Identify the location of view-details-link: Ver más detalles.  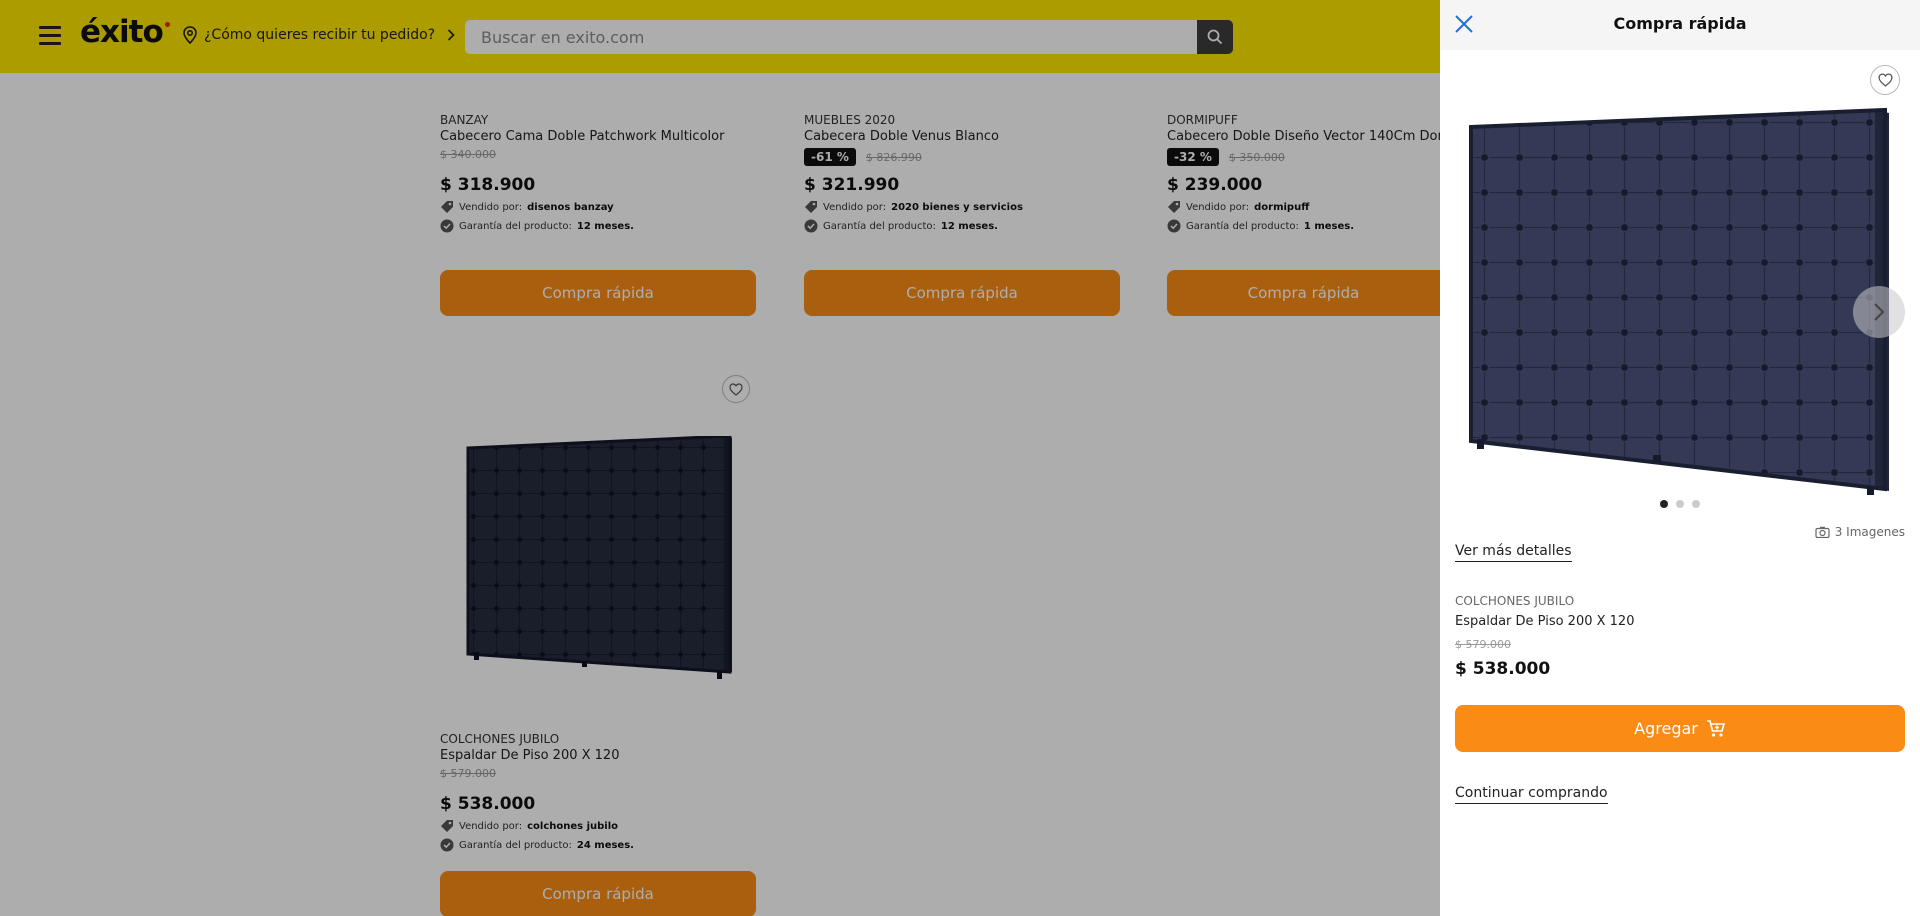
(1513, 552).